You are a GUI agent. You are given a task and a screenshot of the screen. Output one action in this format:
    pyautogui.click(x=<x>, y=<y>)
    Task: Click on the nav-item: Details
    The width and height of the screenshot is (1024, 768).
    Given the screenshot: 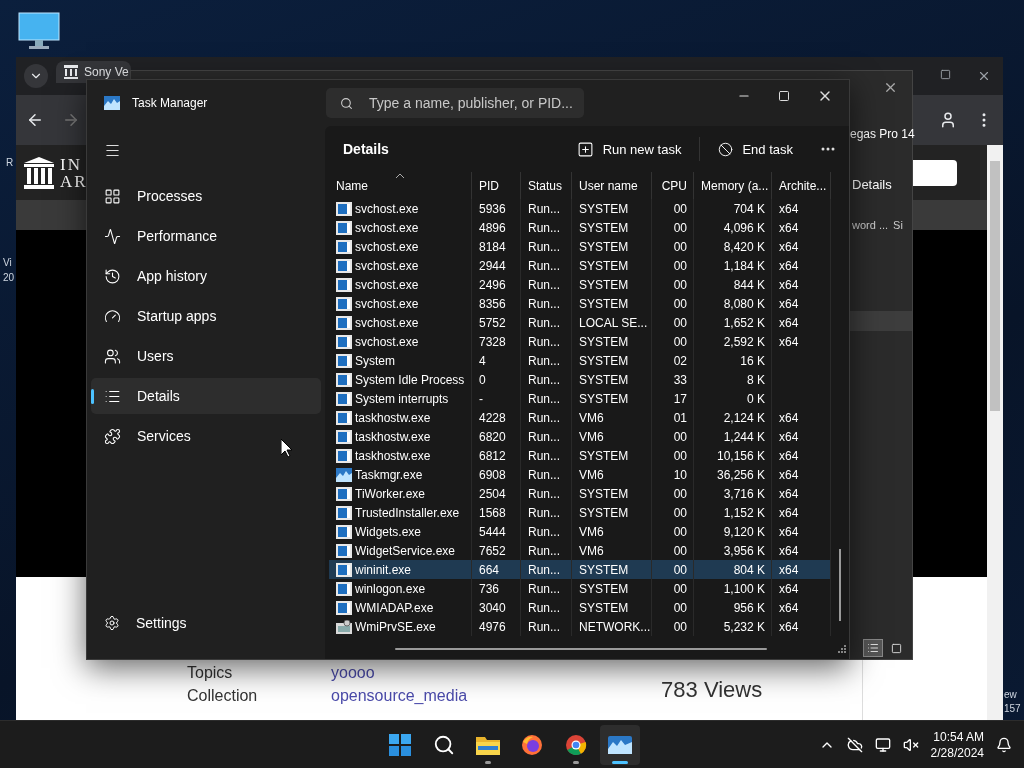 What is the action you would take?
    pyautogui.click(x=206, y=396)
    